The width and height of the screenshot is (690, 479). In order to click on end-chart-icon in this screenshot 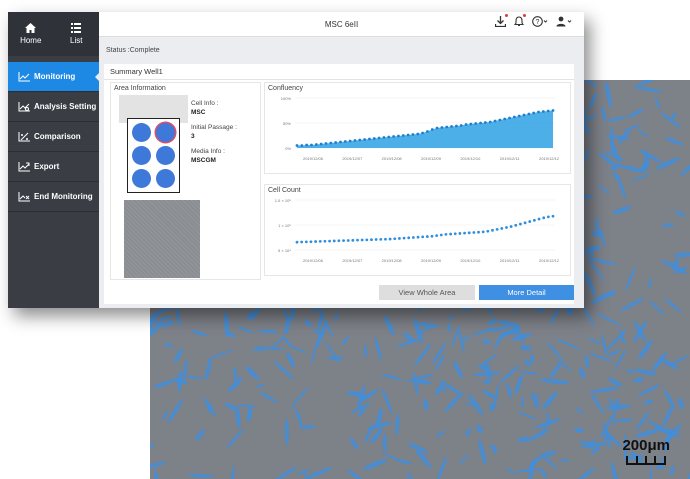, I will do `click(24, 196)`.